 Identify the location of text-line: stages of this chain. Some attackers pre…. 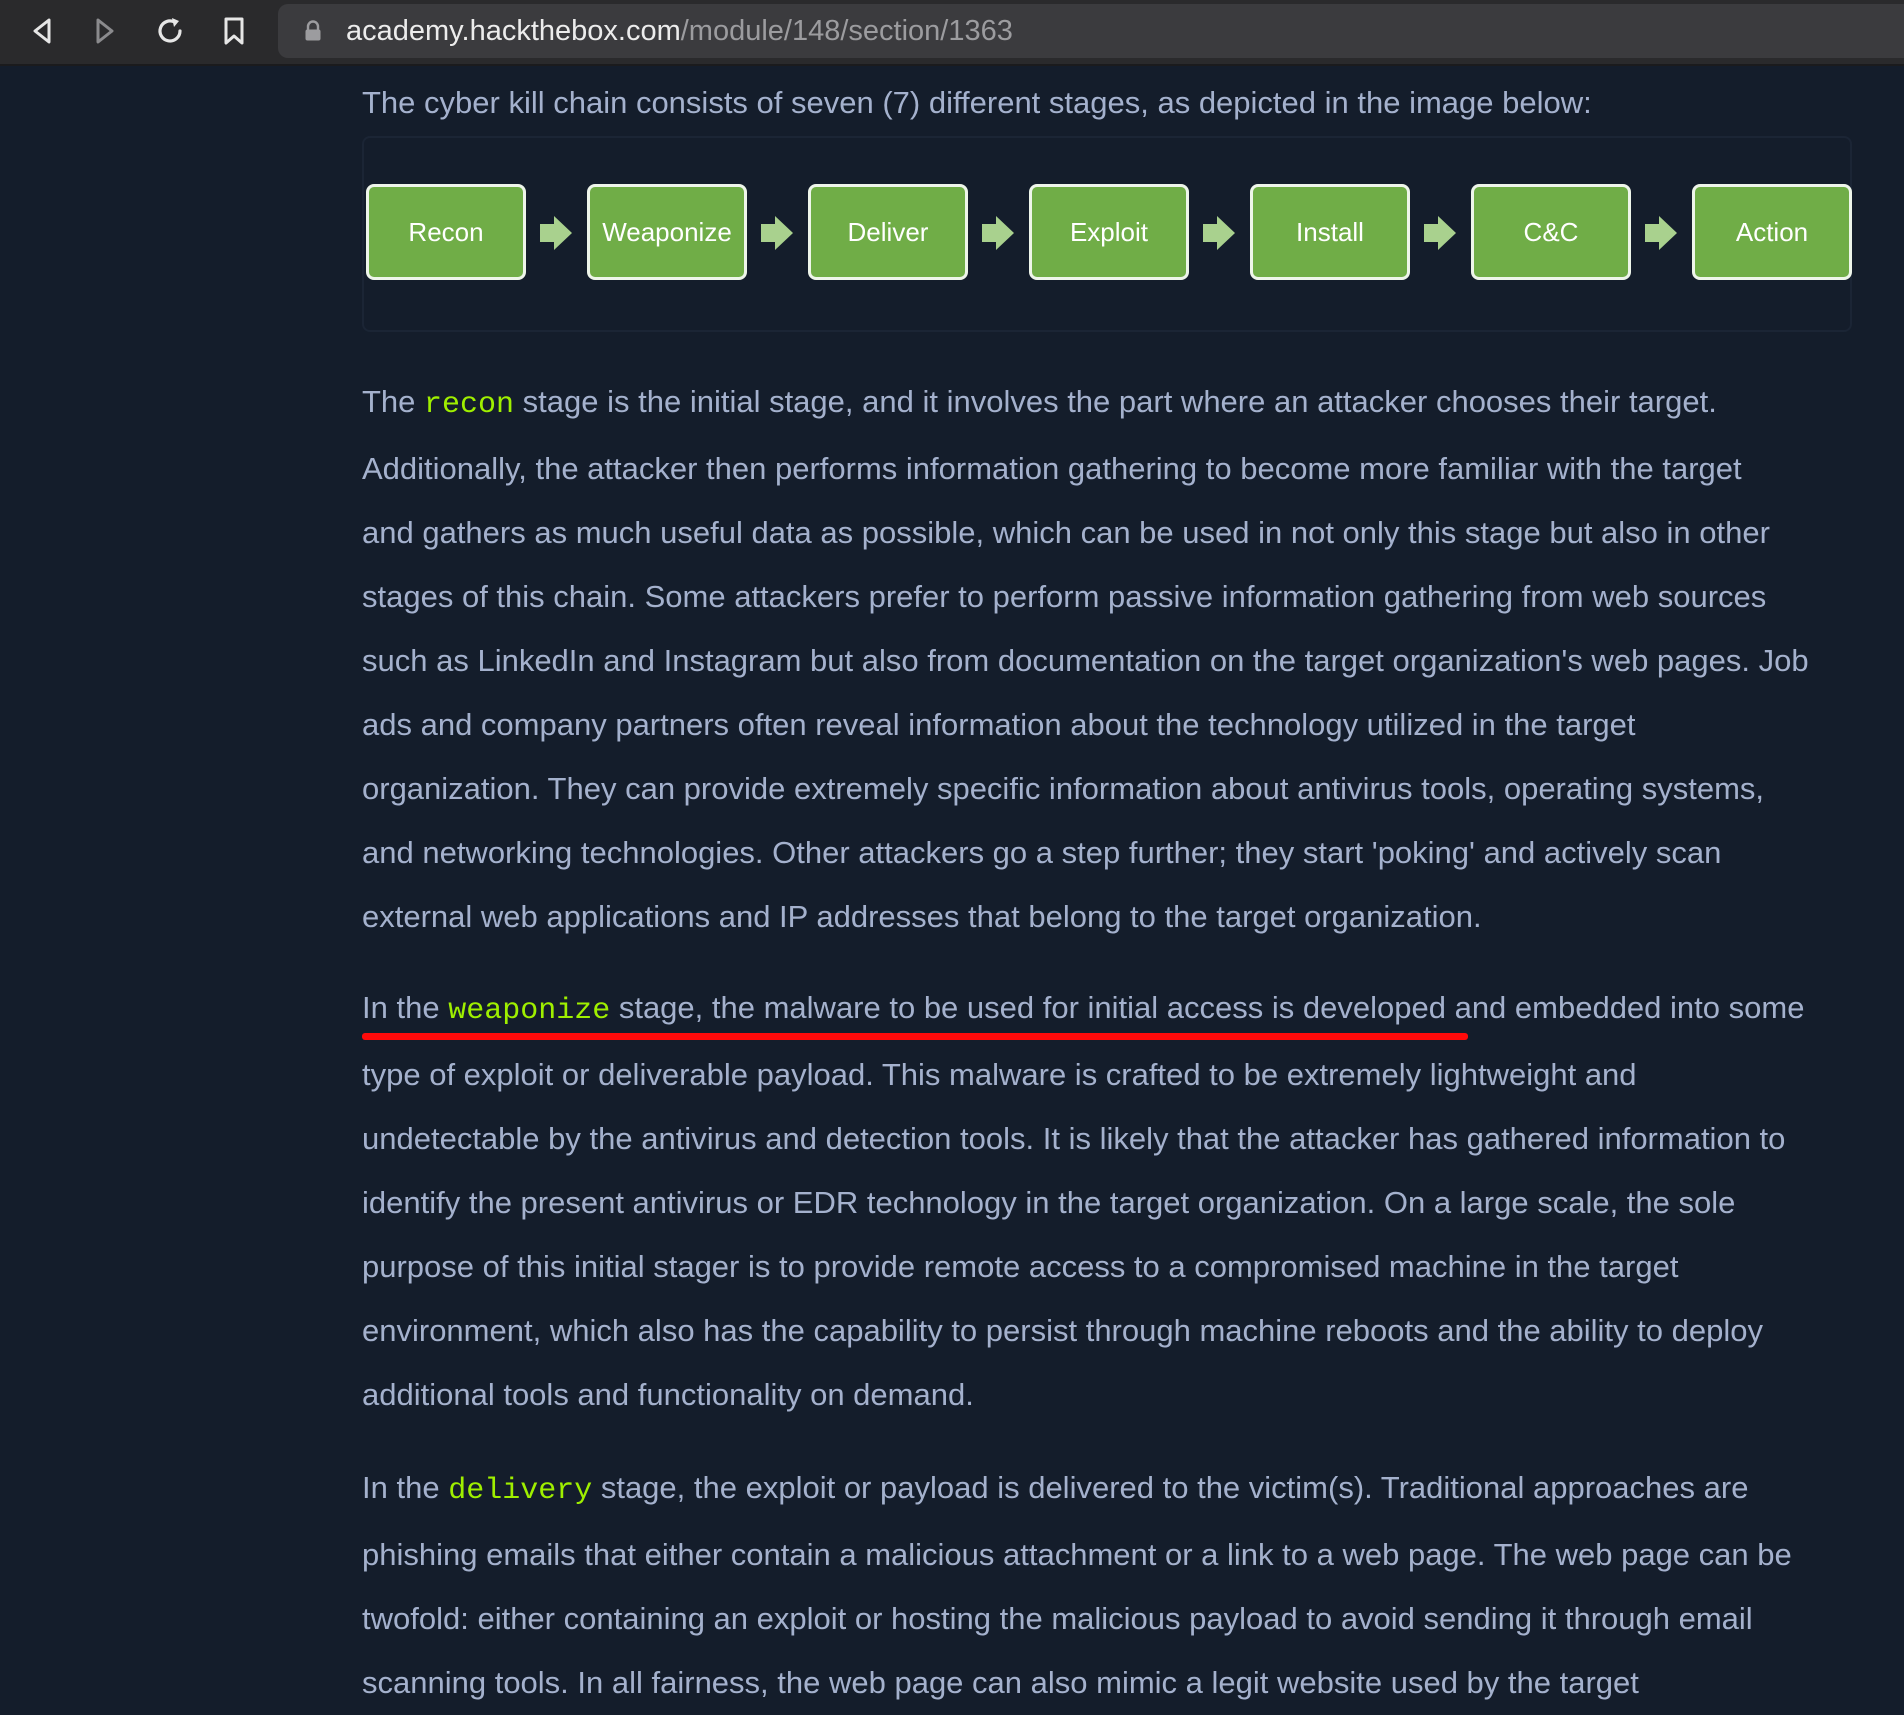
(1064, 596).